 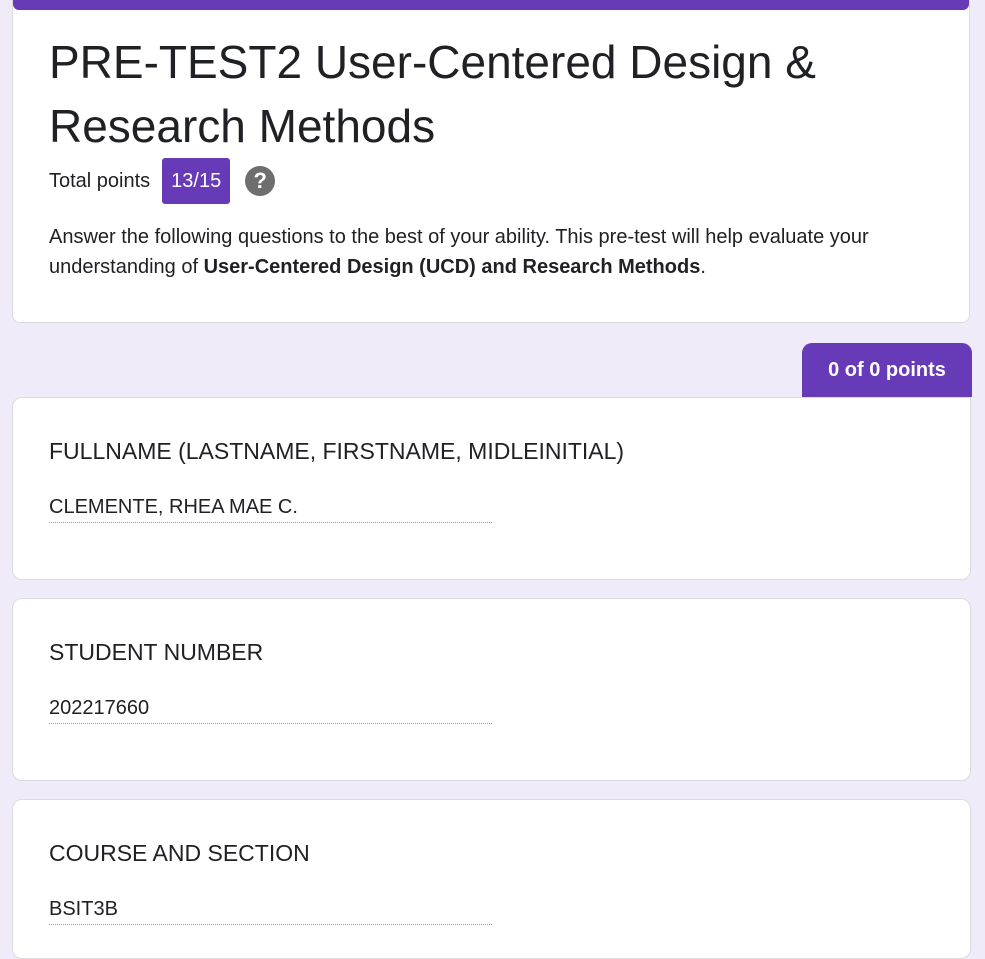 I want to click on total-points-row: Total points 13/15 ?, so click(x=162, y=181).